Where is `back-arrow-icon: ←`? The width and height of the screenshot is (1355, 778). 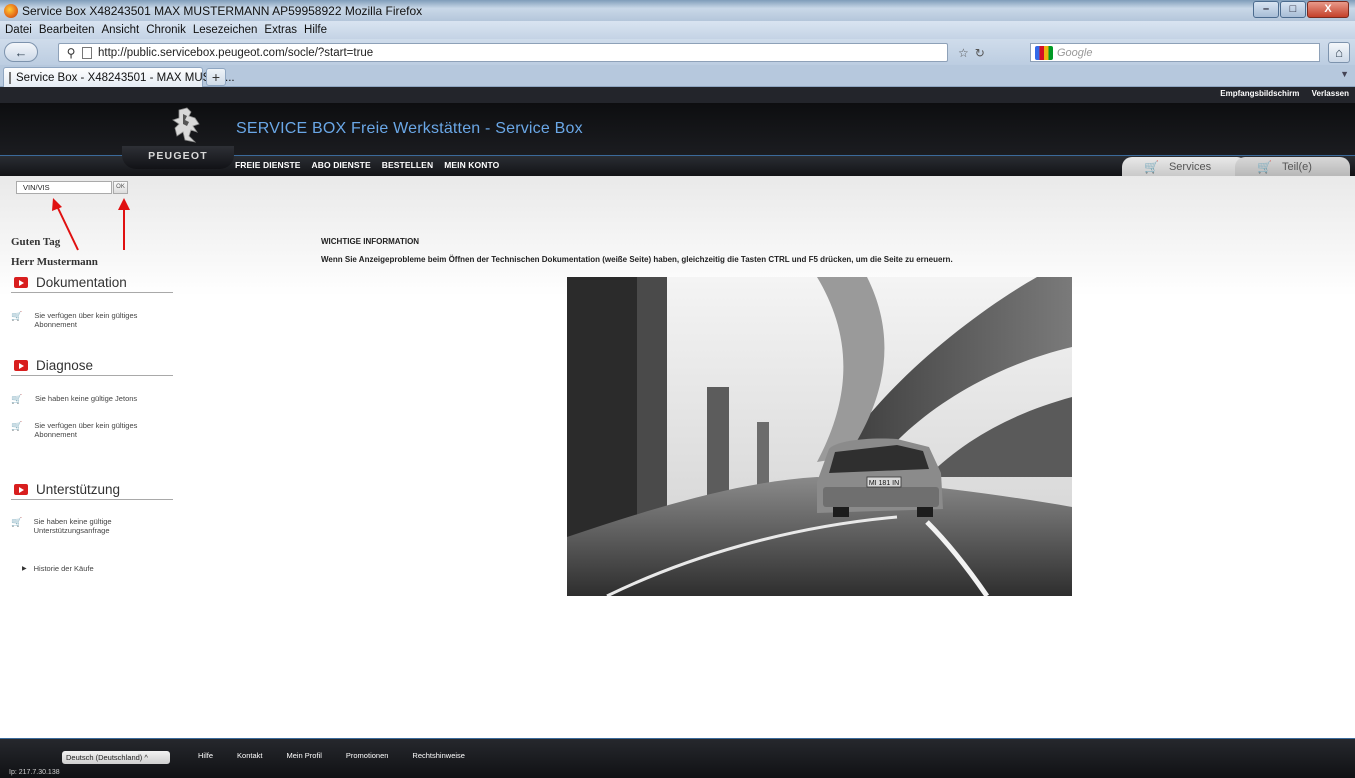 back-arrow-icon: ← is located at coordinates (21, 52).